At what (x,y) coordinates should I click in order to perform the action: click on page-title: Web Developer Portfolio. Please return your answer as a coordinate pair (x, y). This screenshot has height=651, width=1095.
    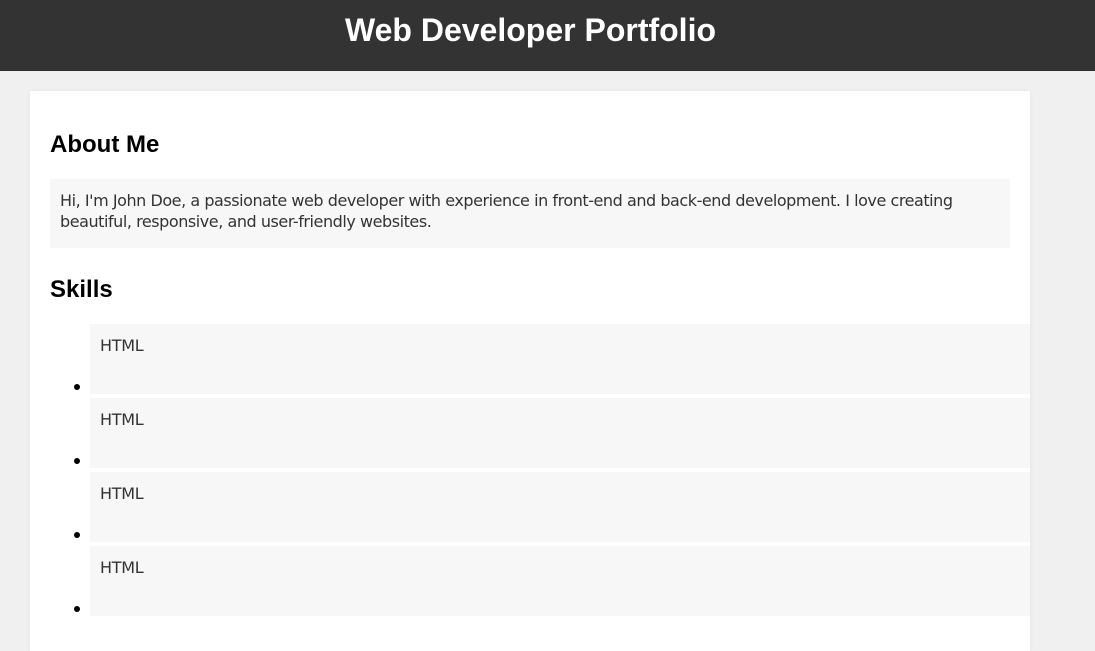
    Looking at the image, I should click on (530, 29).